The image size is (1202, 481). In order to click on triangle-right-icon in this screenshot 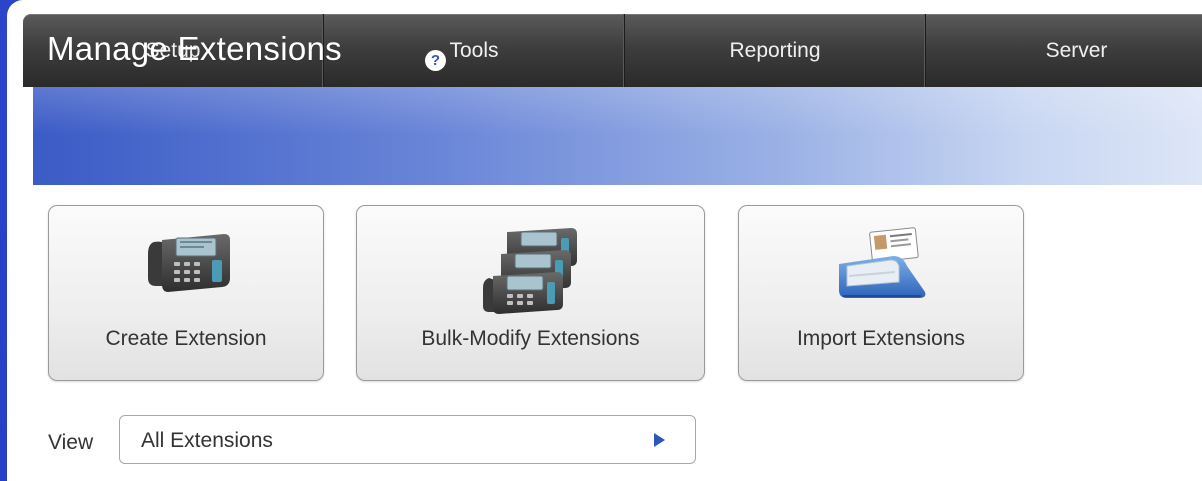, I will do `click(659, 440)`.